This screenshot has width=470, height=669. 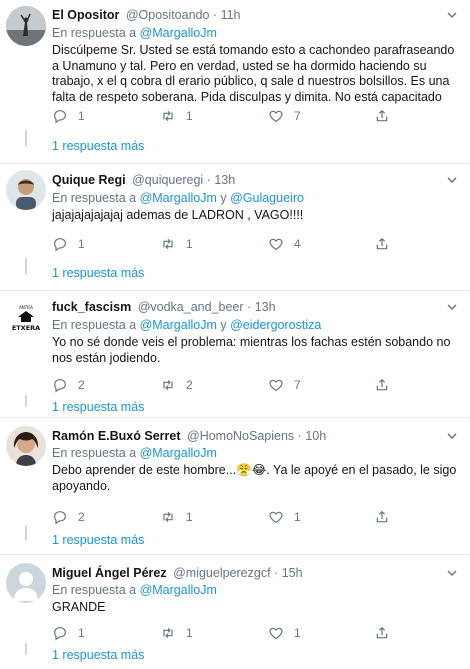 What do you see at coordinates (91, 307) in the screenshot?
I see `display-name: fuck_fascism` at bounding box center [91, 307].